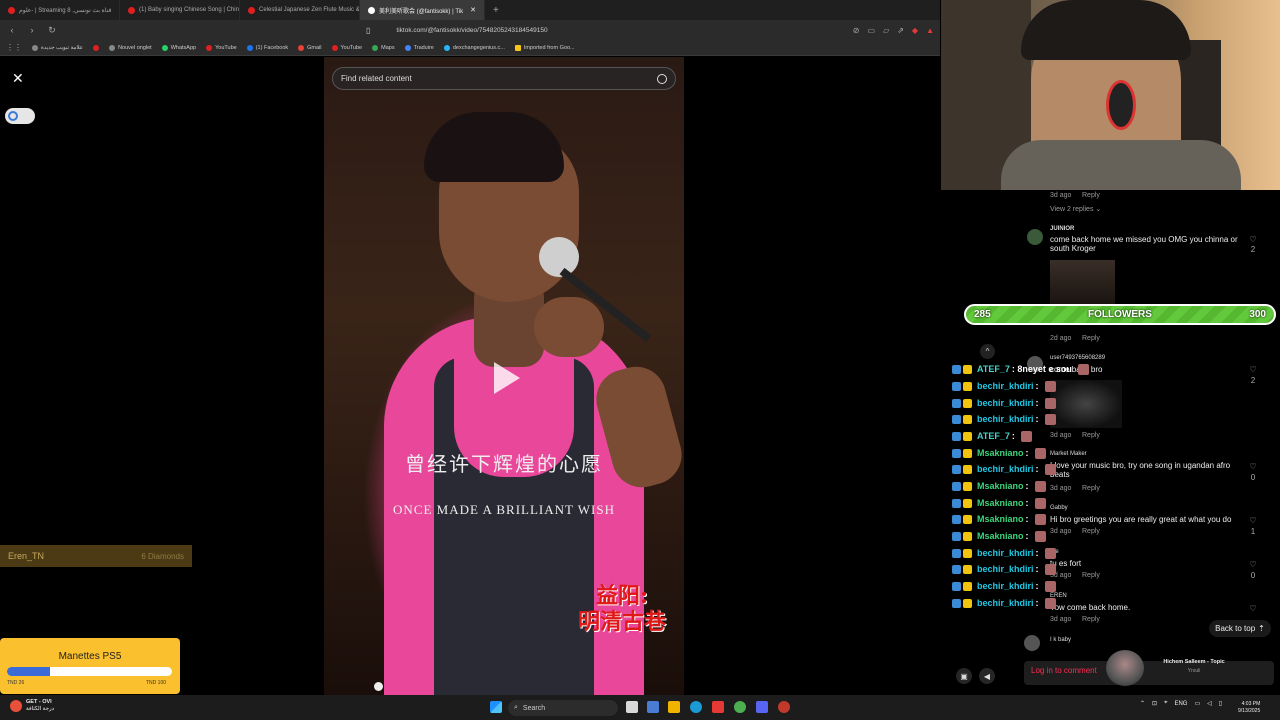 This screenshot has height=720, width=1280. Describe the element at coordinates (12, 30) in the screenshot. I see `back-icon: ‹` at that location.